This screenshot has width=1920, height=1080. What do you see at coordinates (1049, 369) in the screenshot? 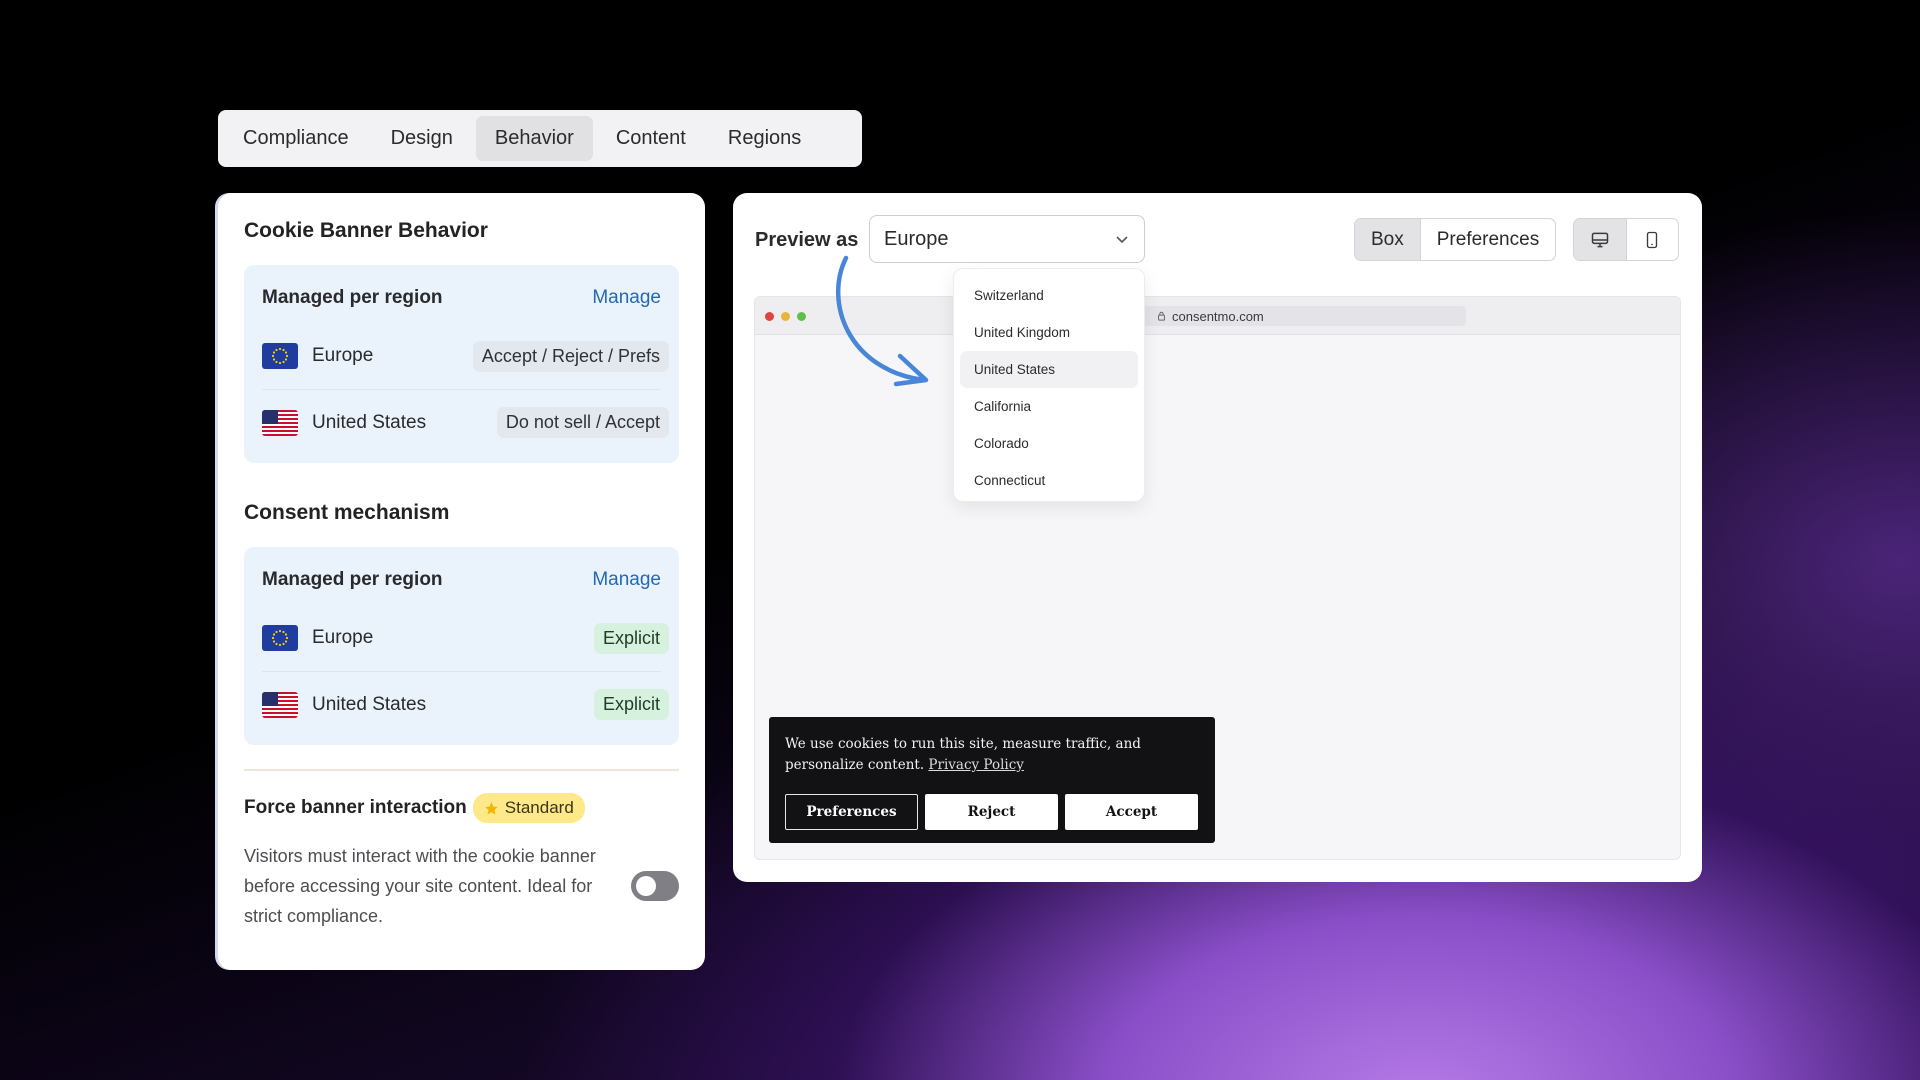
I see `dropdown-option: United States` at bounding box center [1049, 369].